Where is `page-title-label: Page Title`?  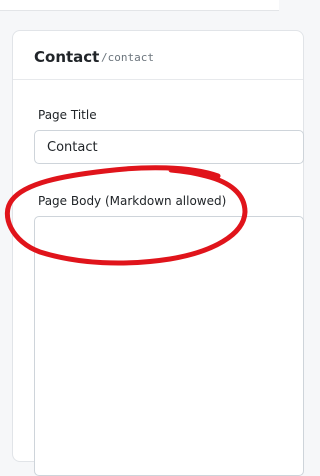
page-title-label: Page Title is located at coordinates (67, 115).